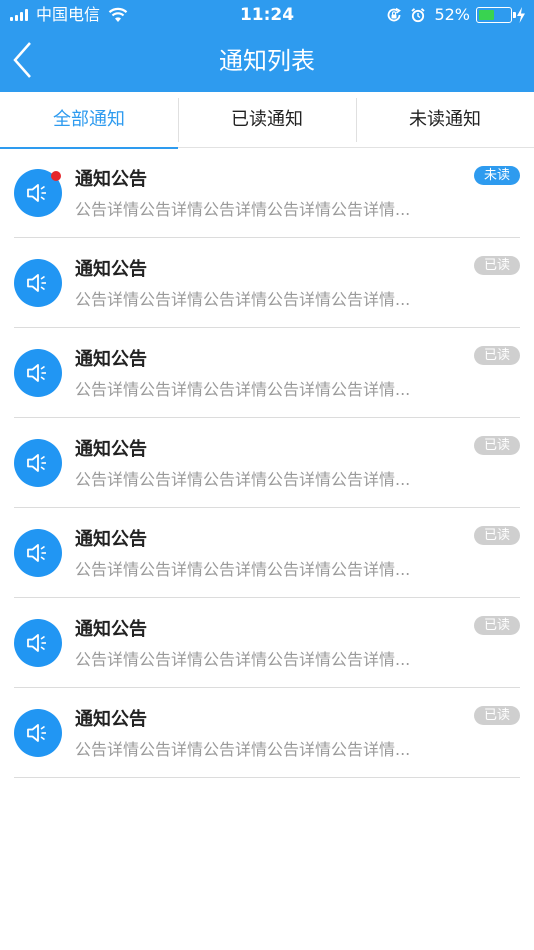 This screenshot has width=534, height=950. Describe the element at coordinates (395, 14) in the screenshot. I see `rotation-lock-icon` at that location.